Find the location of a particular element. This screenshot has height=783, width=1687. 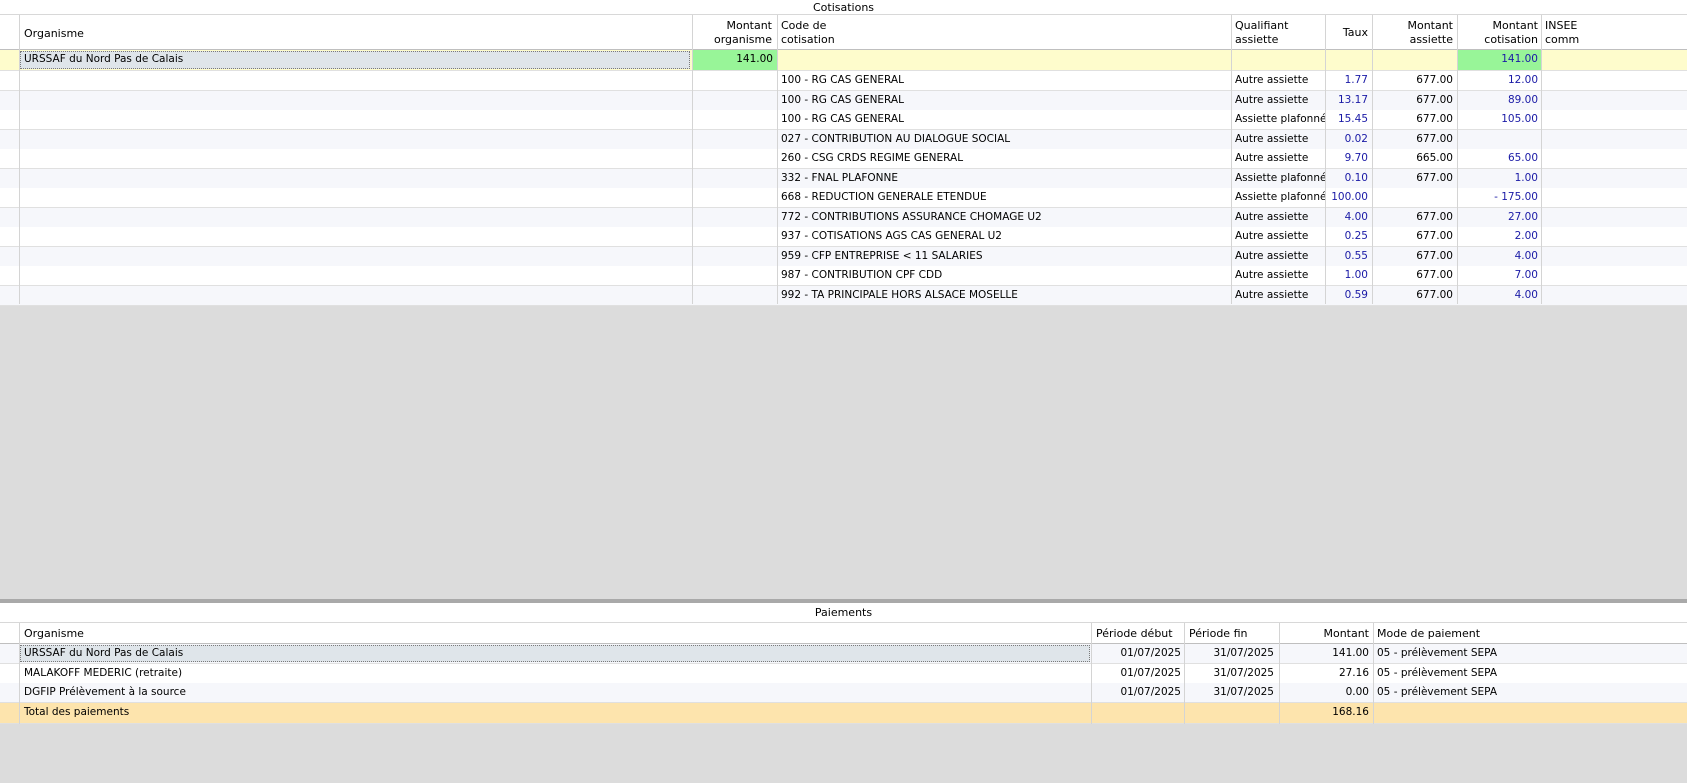

header-organisme: Organisme is located at coordinates (355, 33).